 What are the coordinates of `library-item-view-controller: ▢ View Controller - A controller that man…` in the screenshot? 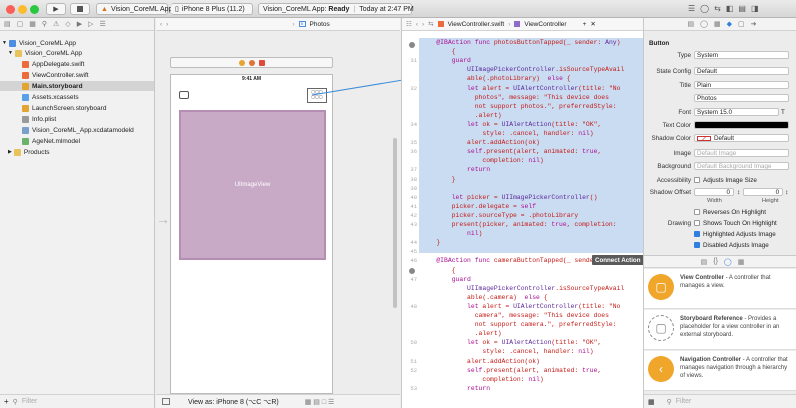 It's located at (720, 289).